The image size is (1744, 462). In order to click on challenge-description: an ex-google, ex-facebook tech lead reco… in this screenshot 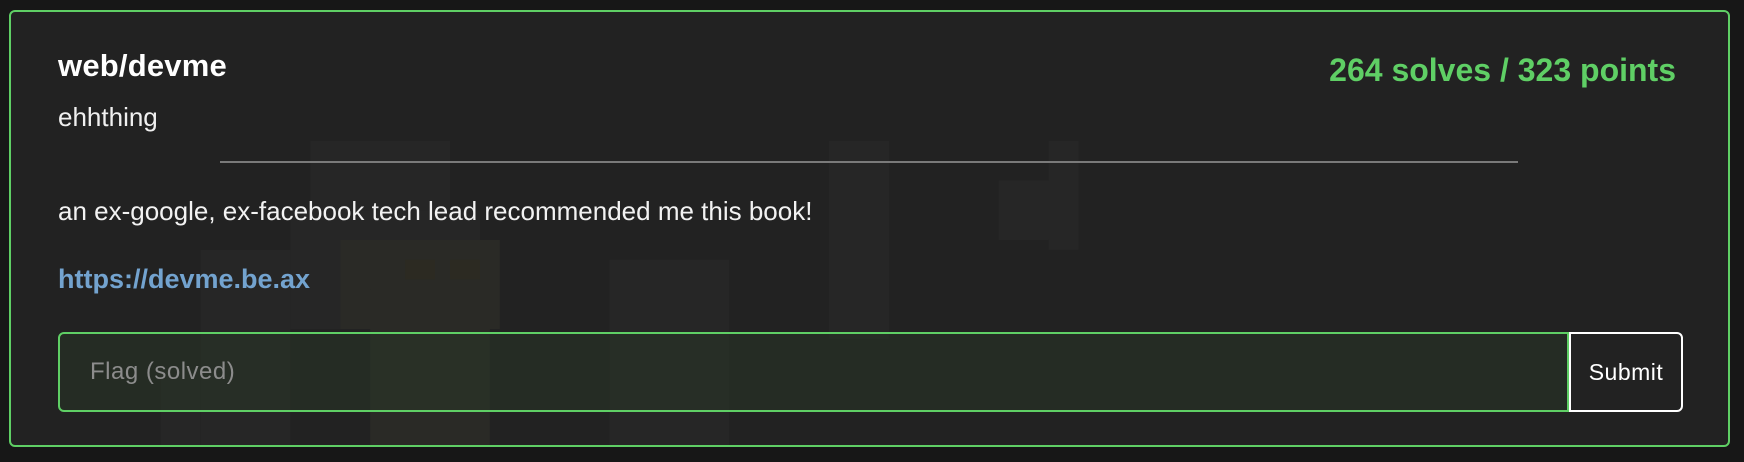, I will do `click(435, 211)`.